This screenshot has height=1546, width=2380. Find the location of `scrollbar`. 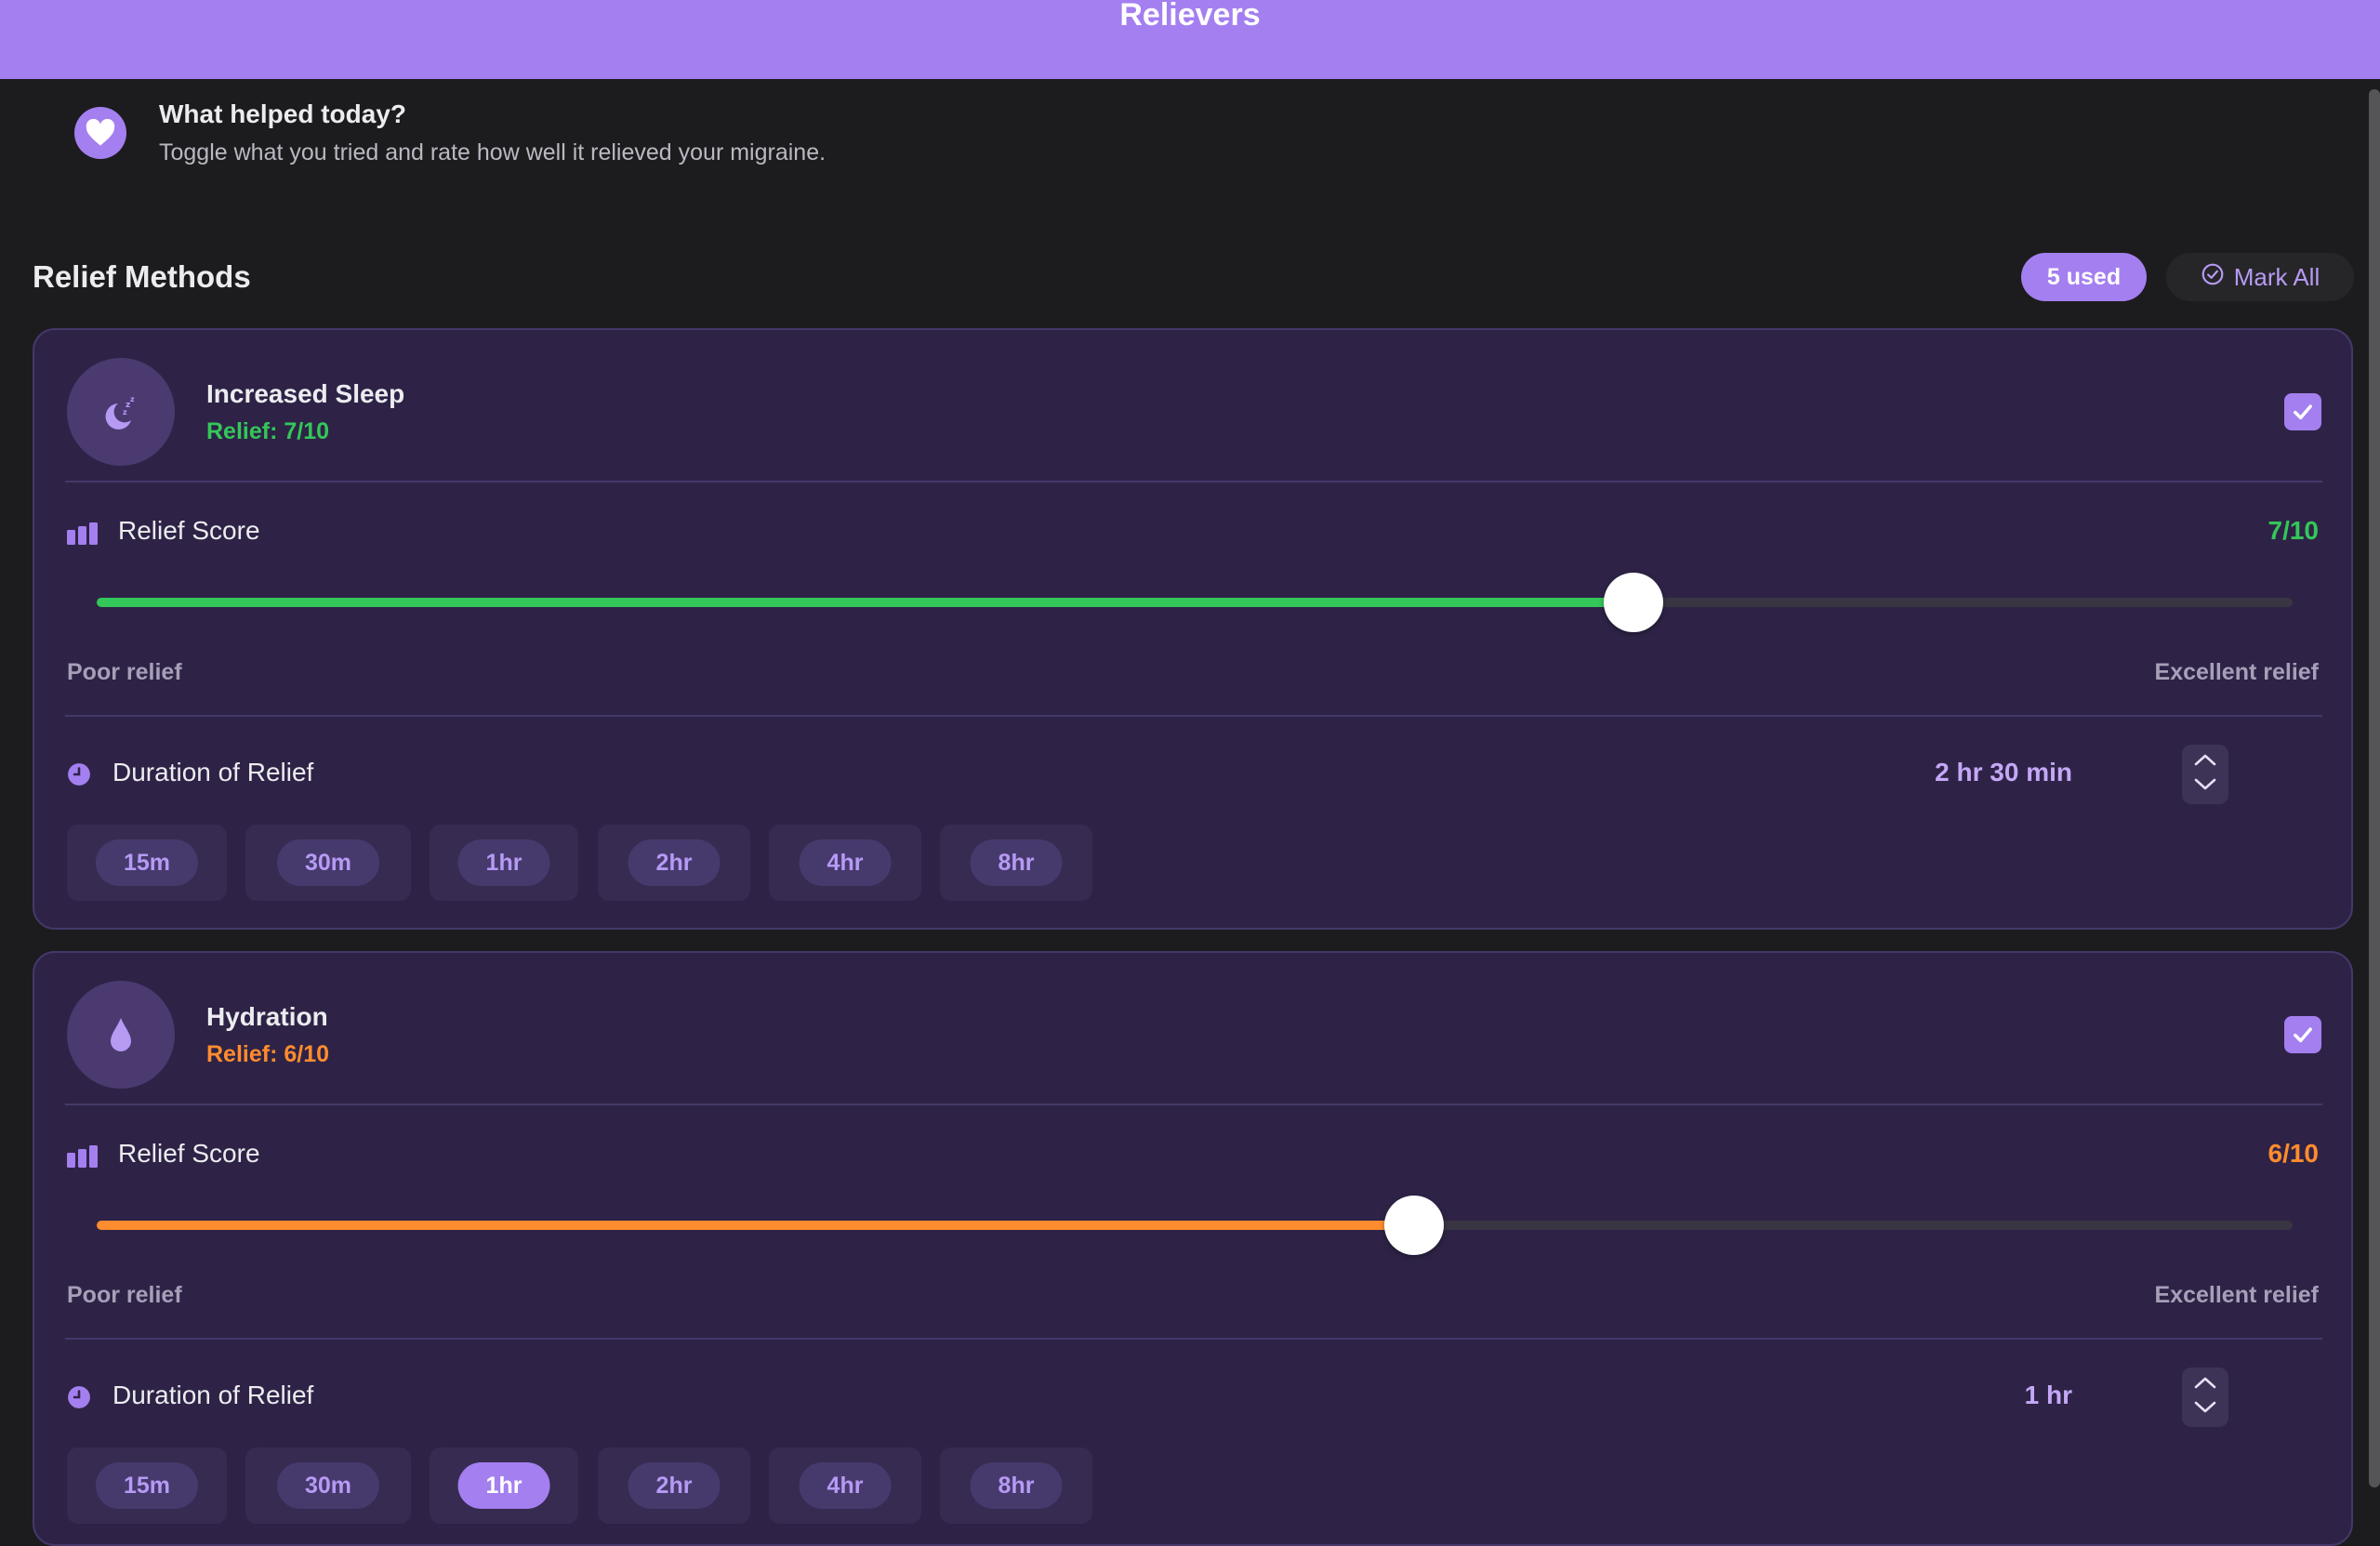

scrollbar is located at coordinates (2374, 788).